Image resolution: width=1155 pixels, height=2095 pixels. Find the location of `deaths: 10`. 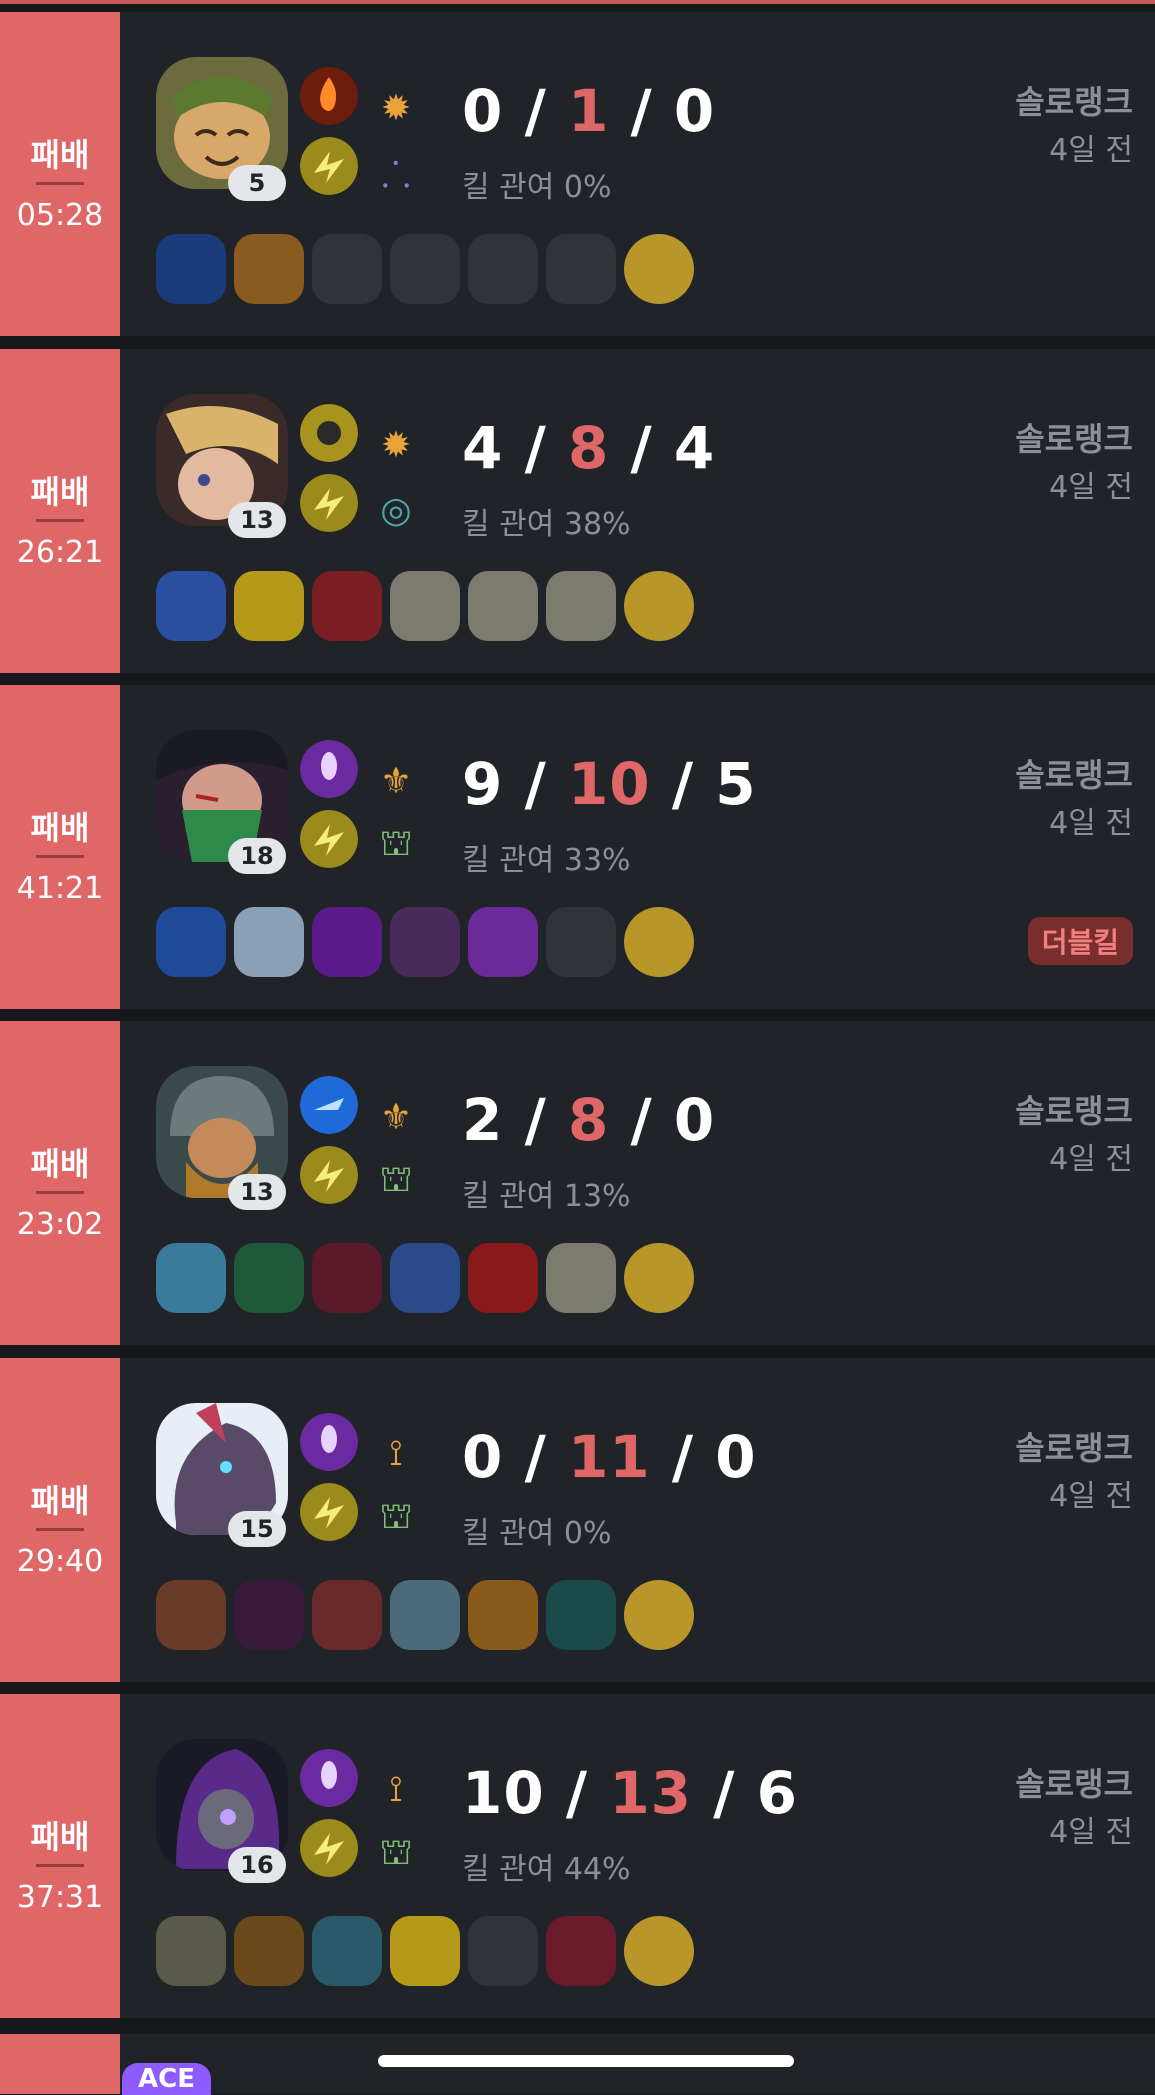

deaths: 10 is located at coordinates (609, 784).